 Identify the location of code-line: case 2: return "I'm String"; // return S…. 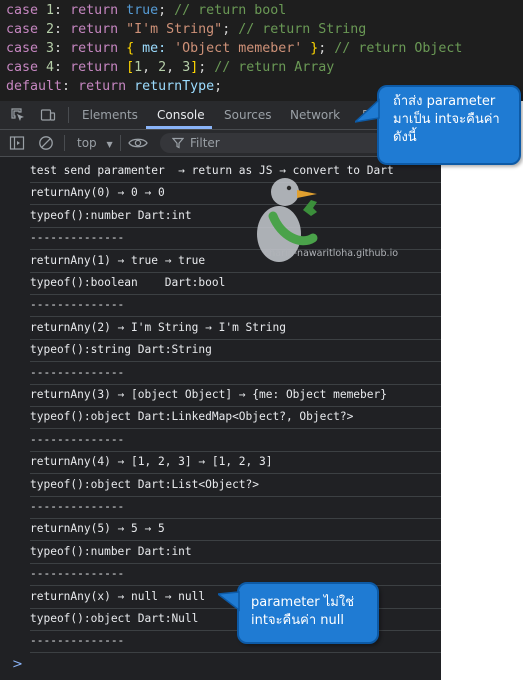
(186, 29).